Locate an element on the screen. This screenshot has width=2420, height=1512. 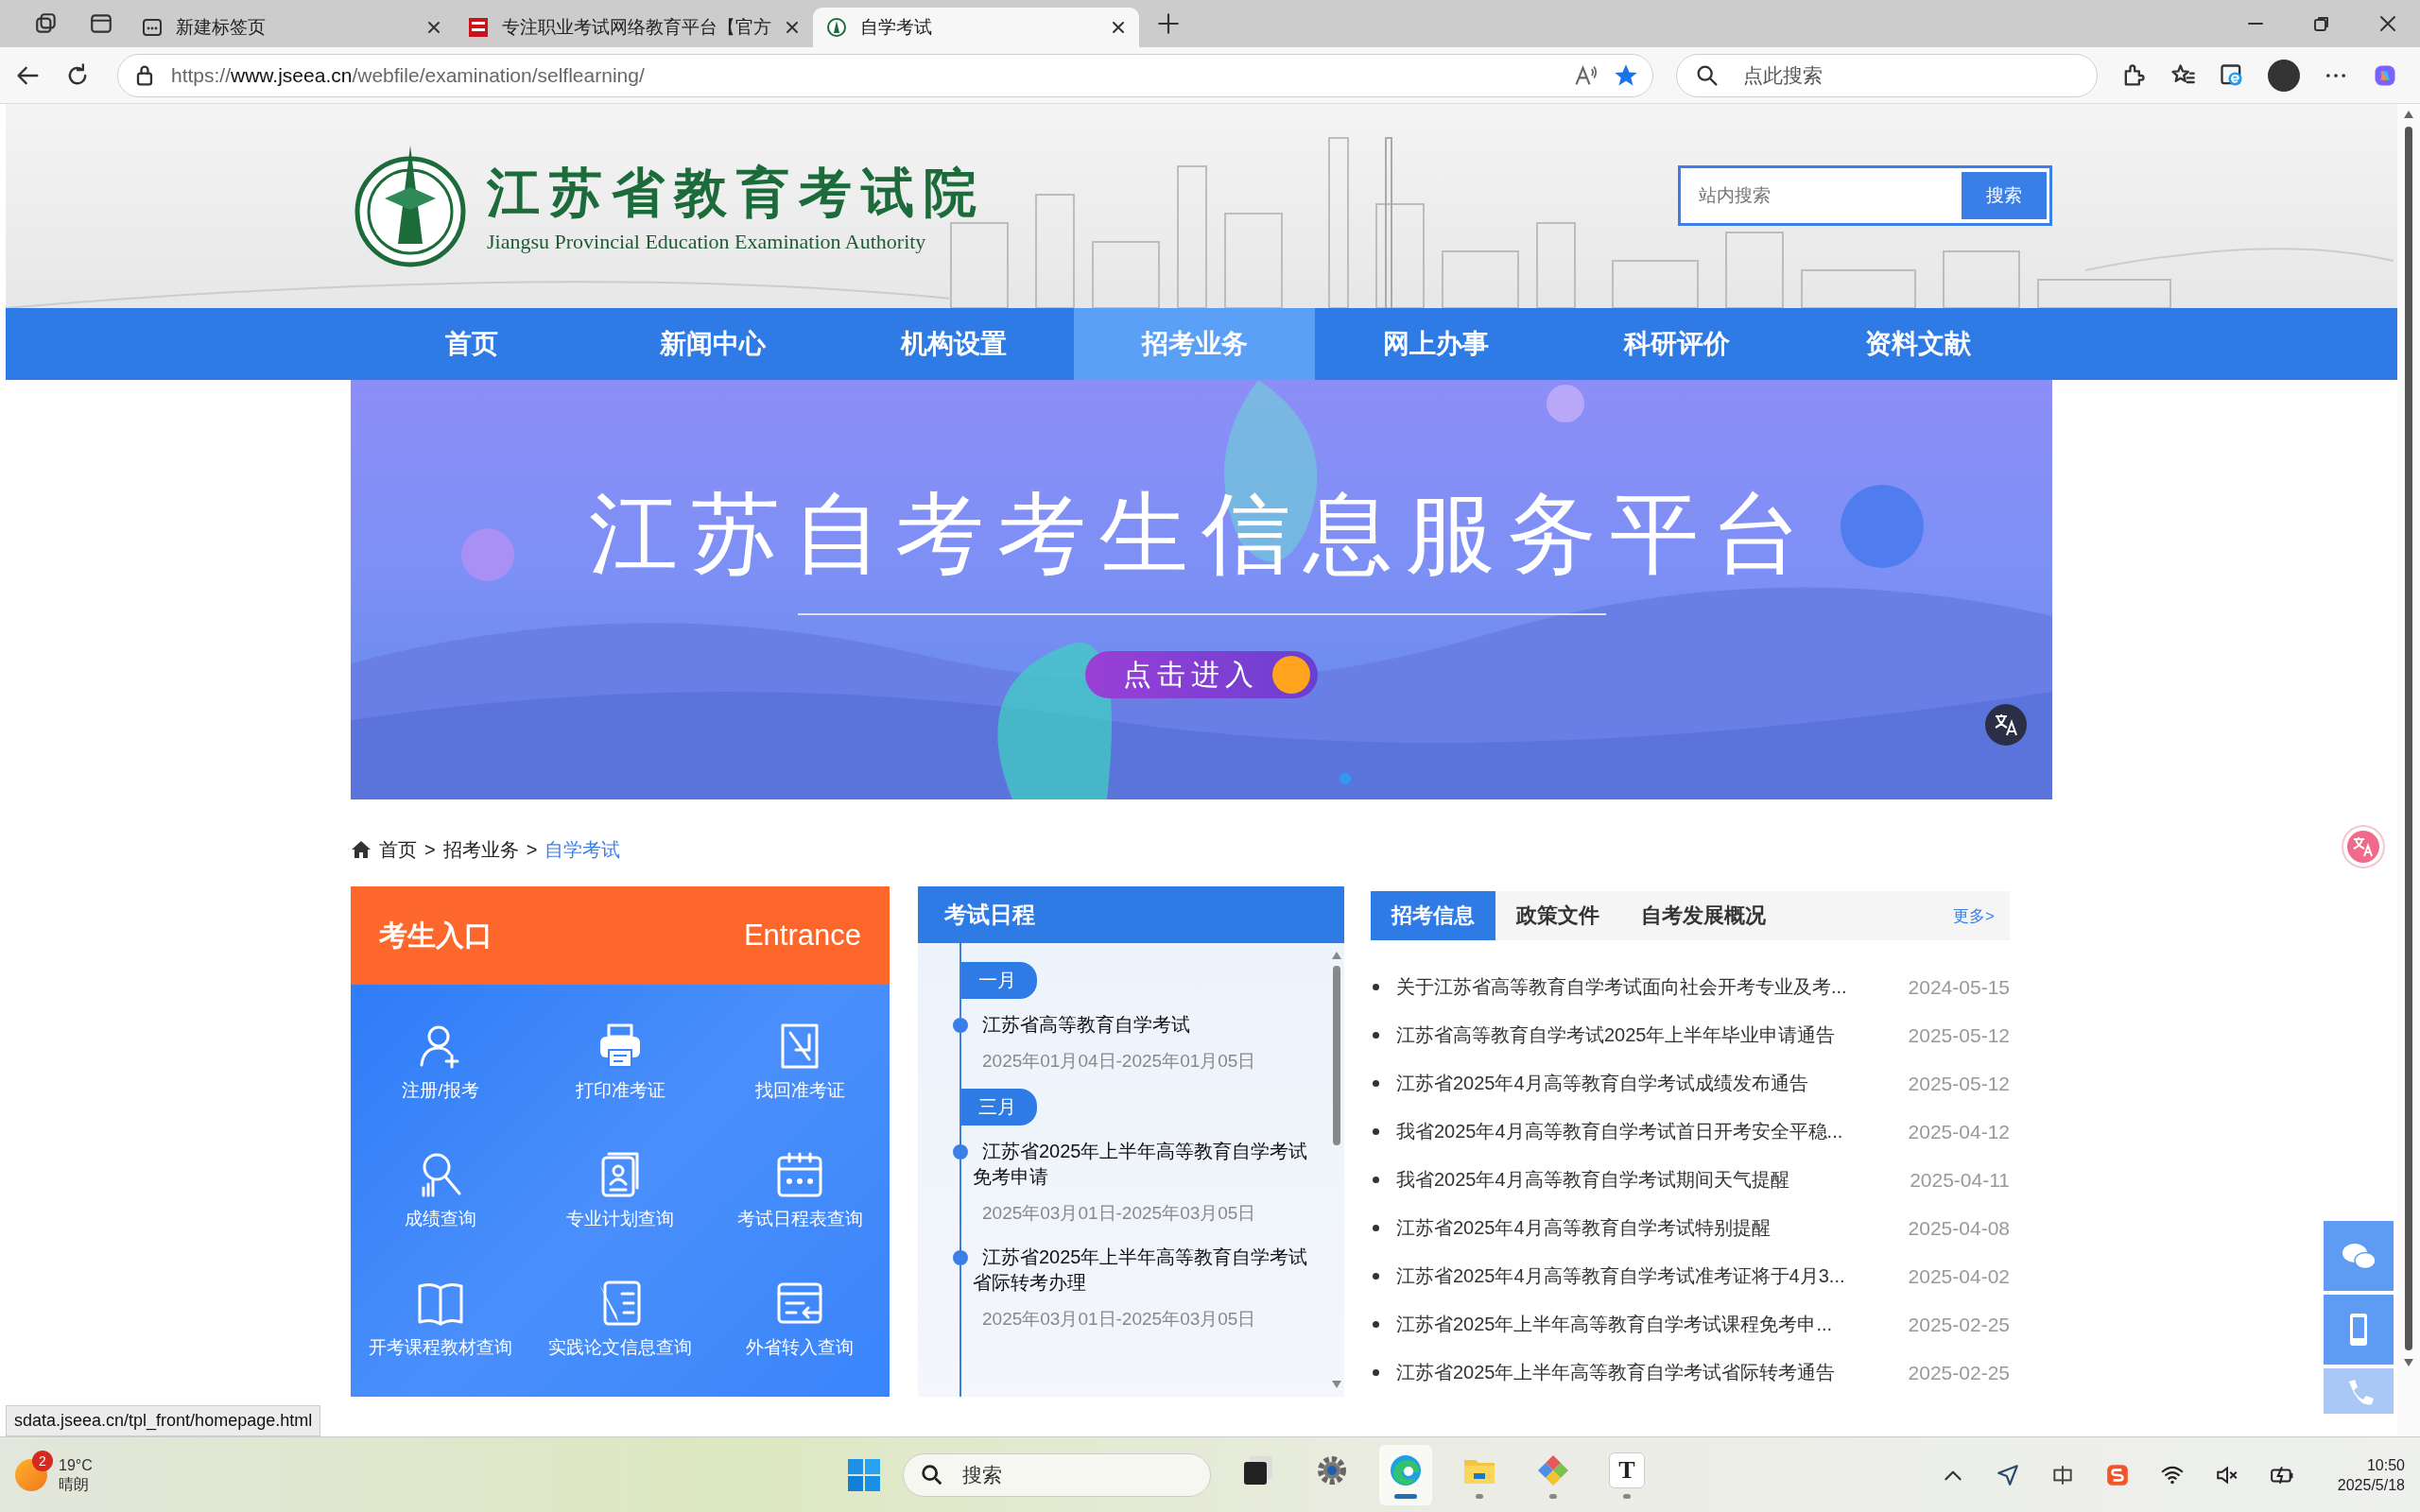
news-date: 2025-04-11 is located at coordinates (1960, 1180).